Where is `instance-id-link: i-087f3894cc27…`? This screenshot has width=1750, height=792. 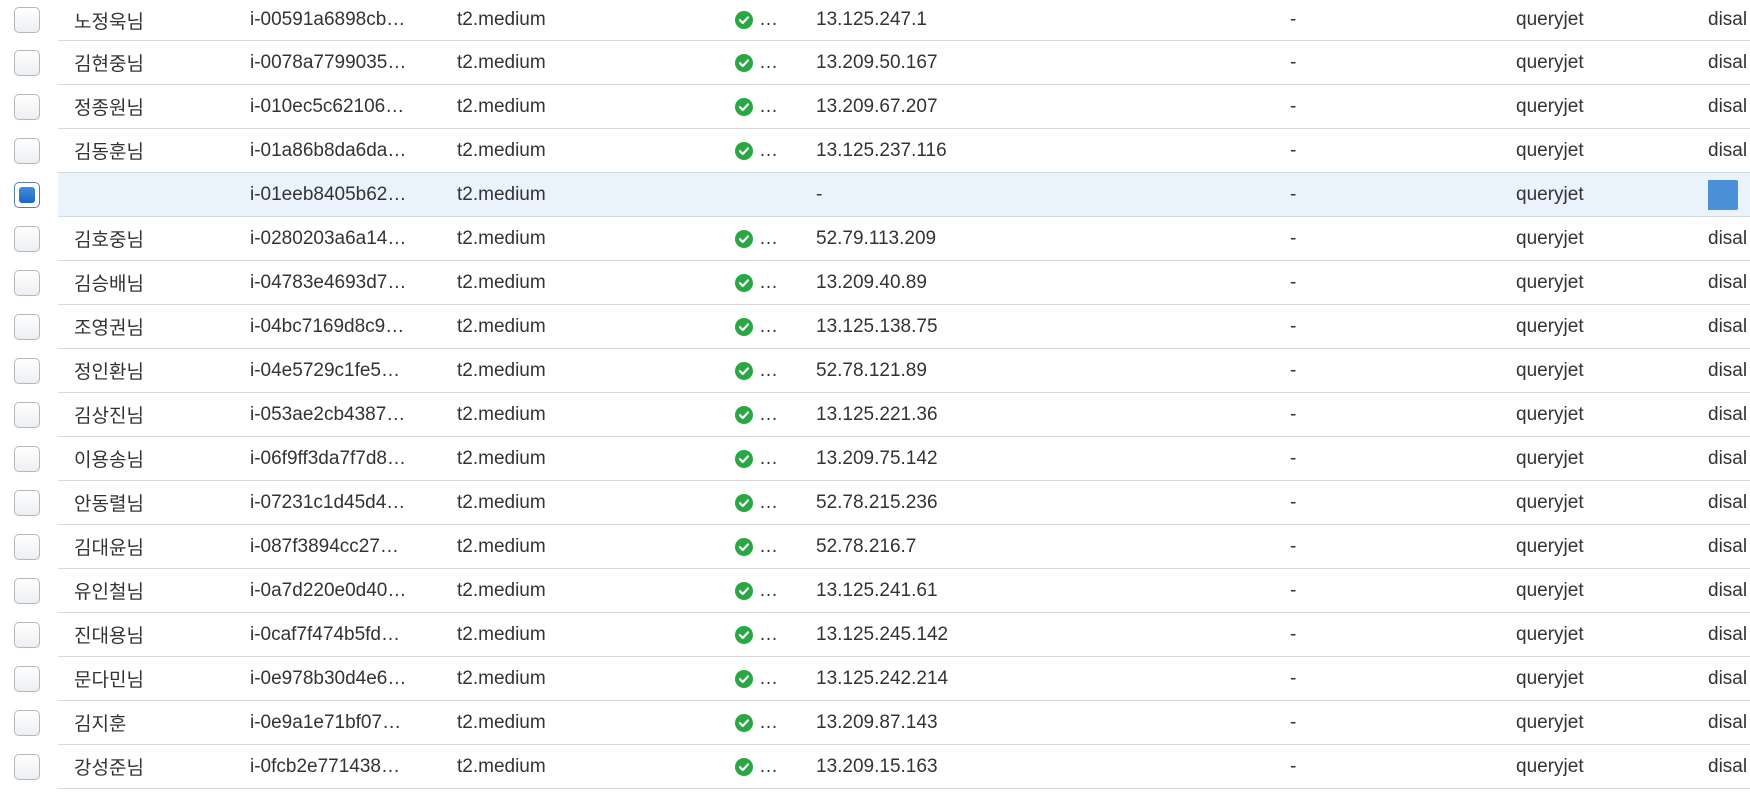
instance-id-link: i-087f3894cc27… is located at coordinates (338, 547).